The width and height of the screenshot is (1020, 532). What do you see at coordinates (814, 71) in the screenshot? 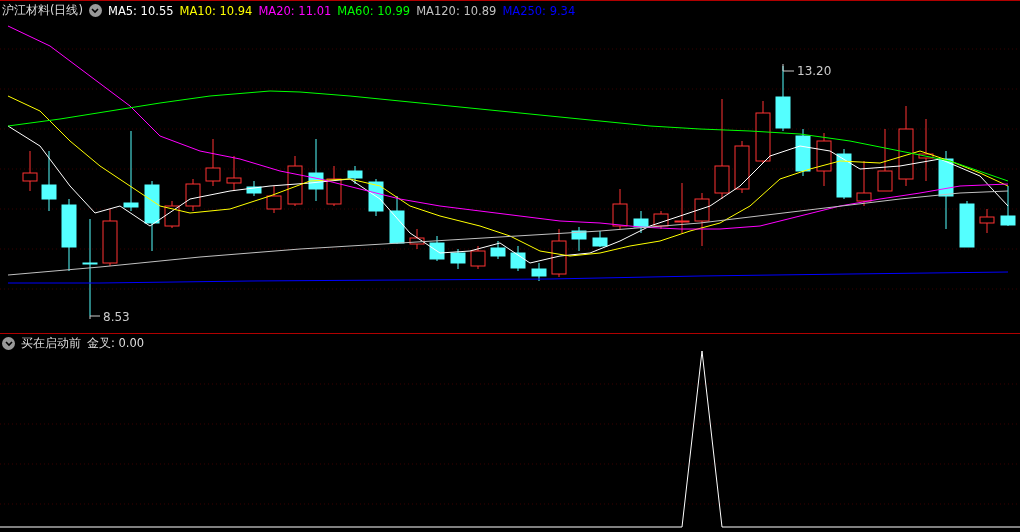
I see `high-price-label: 13.20` at bounding box center [814, 71].